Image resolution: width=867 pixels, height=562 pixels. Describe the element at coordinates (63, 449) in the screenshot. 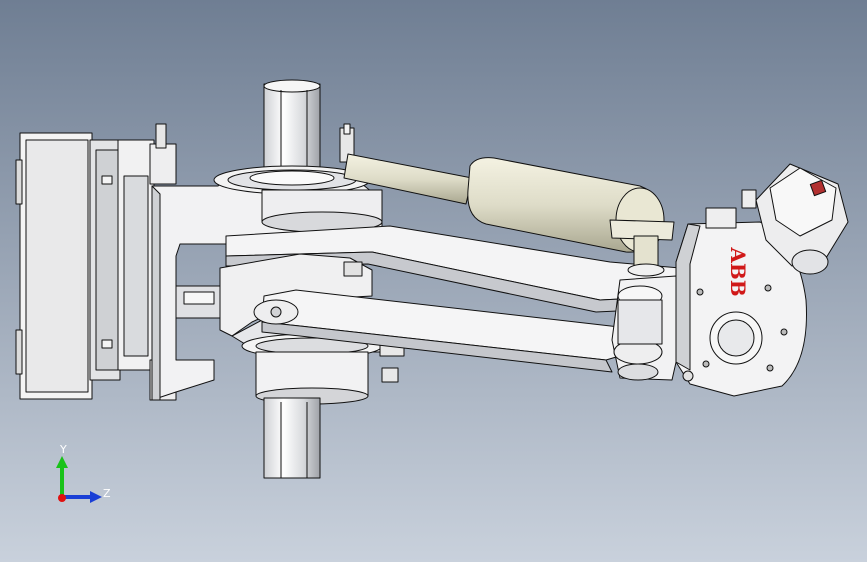

I see `y-axis-label: Y` at that location.